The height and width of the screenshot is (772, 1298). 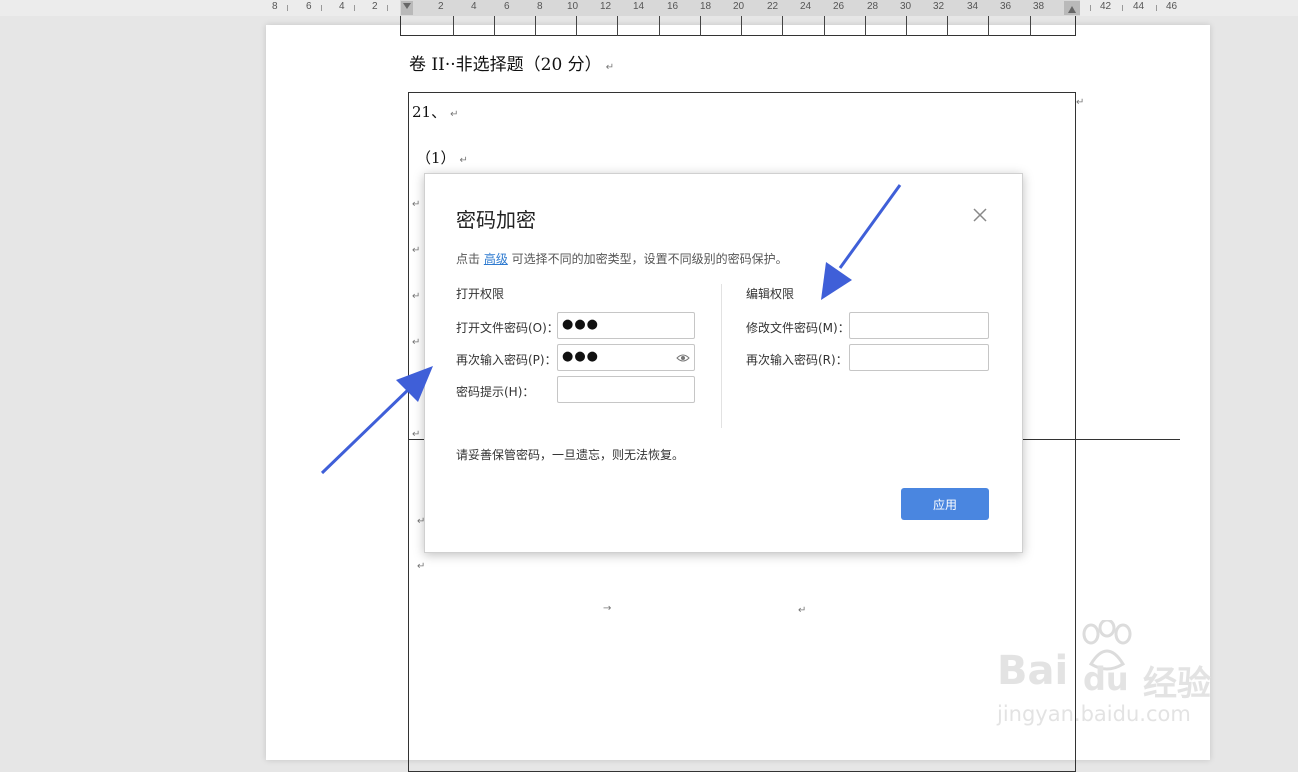 What do you see at coordinates (1106, 6) in the screenshot?
I see `ruler-number: 42` at bounding box center [1106, 6].